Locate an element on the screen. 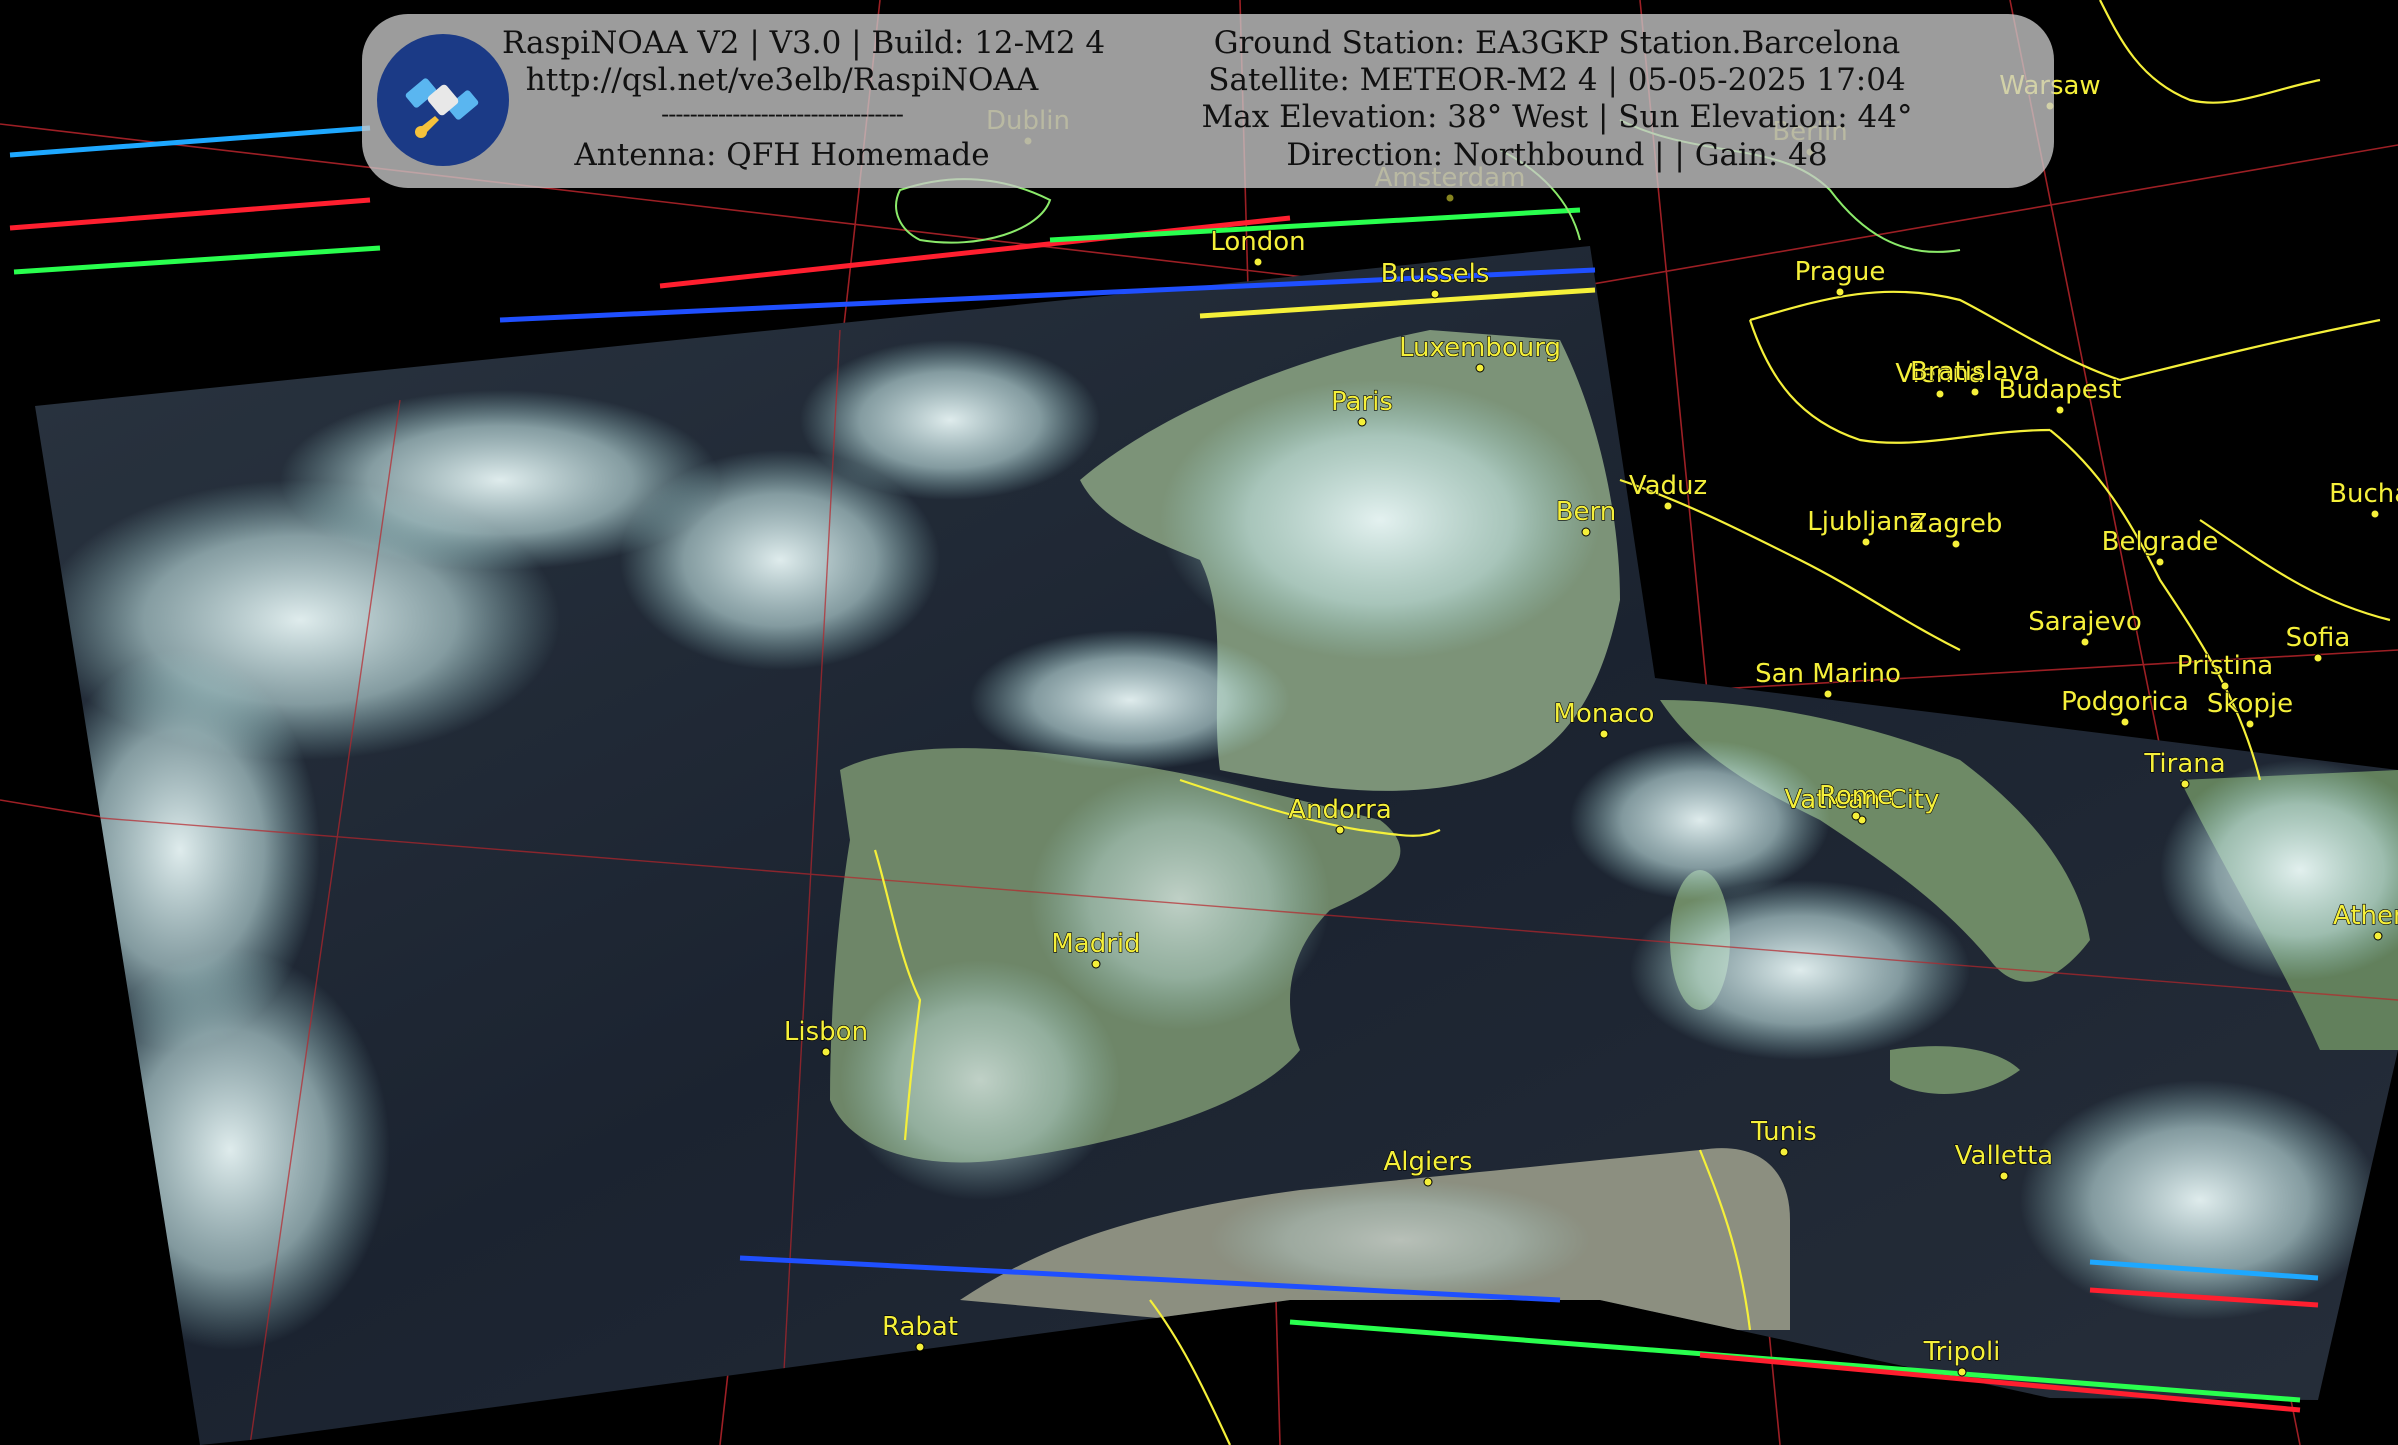 The height and width of the screenshot is (1445, 2398). city-buchar: Buchar is located at coordinates (2363, 498).